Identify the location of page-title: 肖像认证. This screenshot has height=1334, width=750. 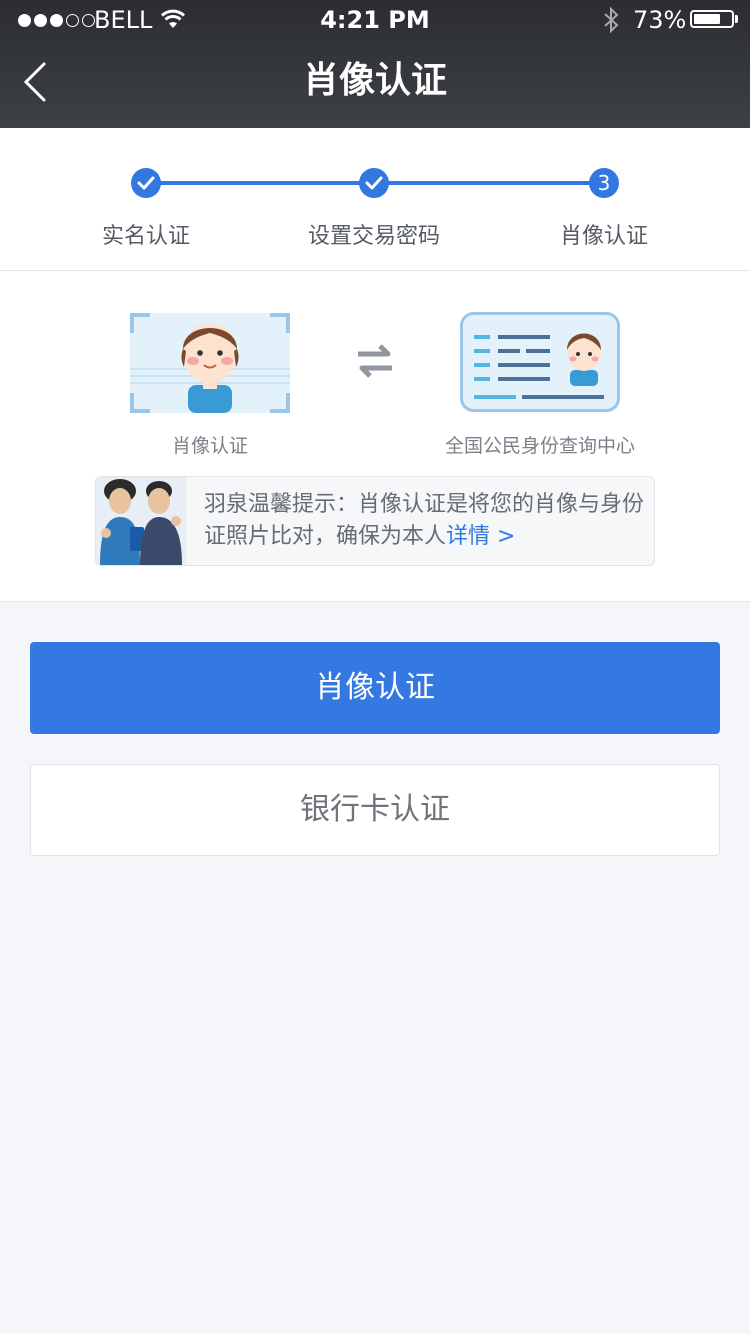
(374, 80).